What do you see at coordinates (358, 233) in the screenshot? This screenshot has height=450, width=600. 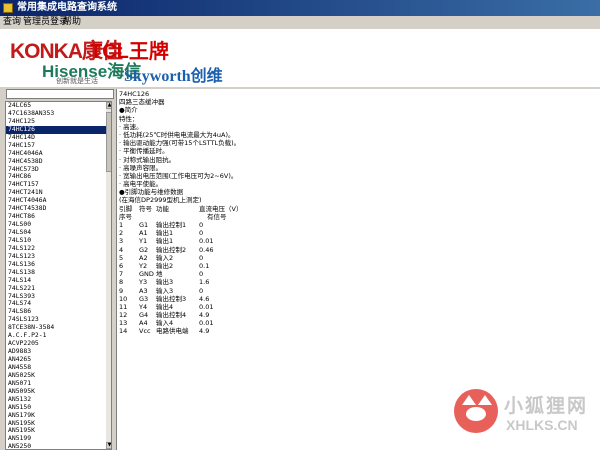 I see `pin-row: 2 A1 输出1 0` at bounding box center [358, 233].